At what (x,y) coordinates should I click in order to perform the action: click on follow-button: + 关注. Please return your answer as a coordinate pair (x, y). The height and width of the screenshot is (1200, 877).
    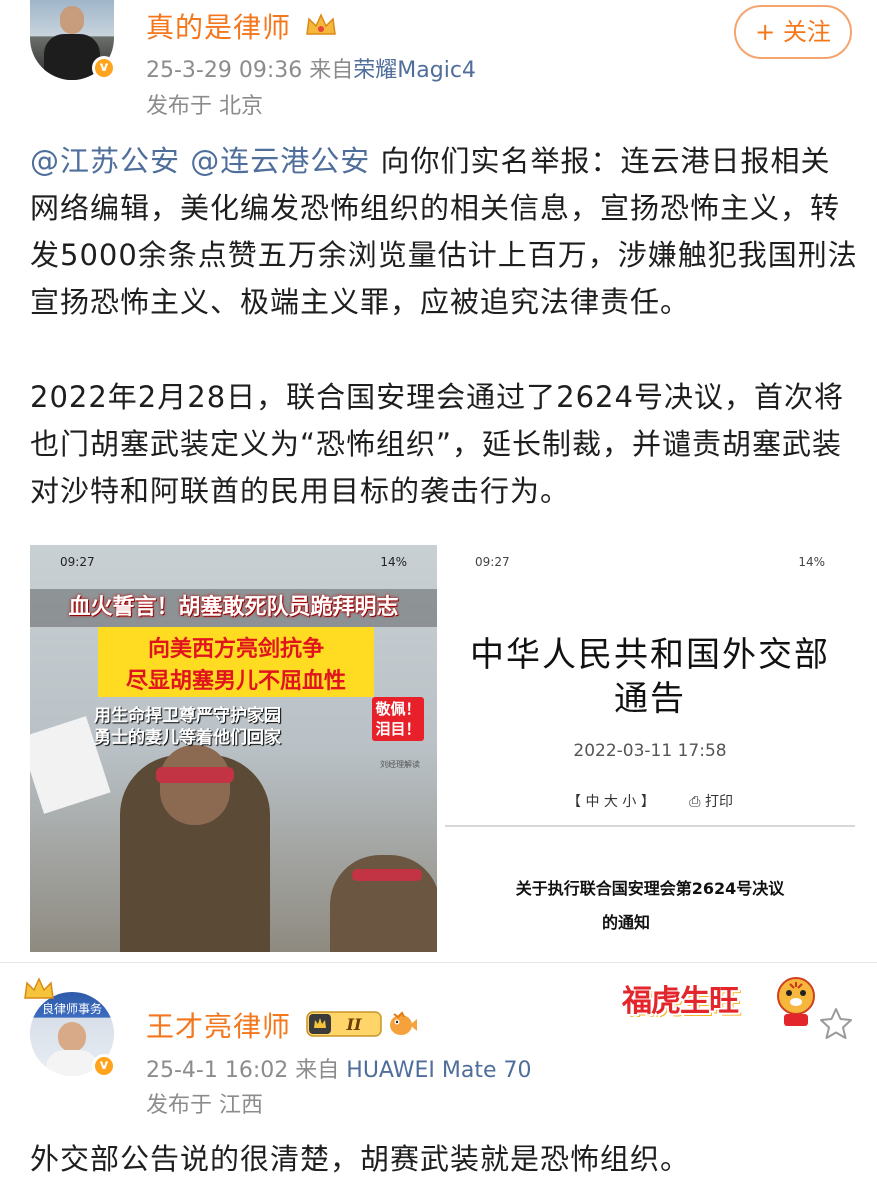
    Looking at the image, I should click on (793, 32).